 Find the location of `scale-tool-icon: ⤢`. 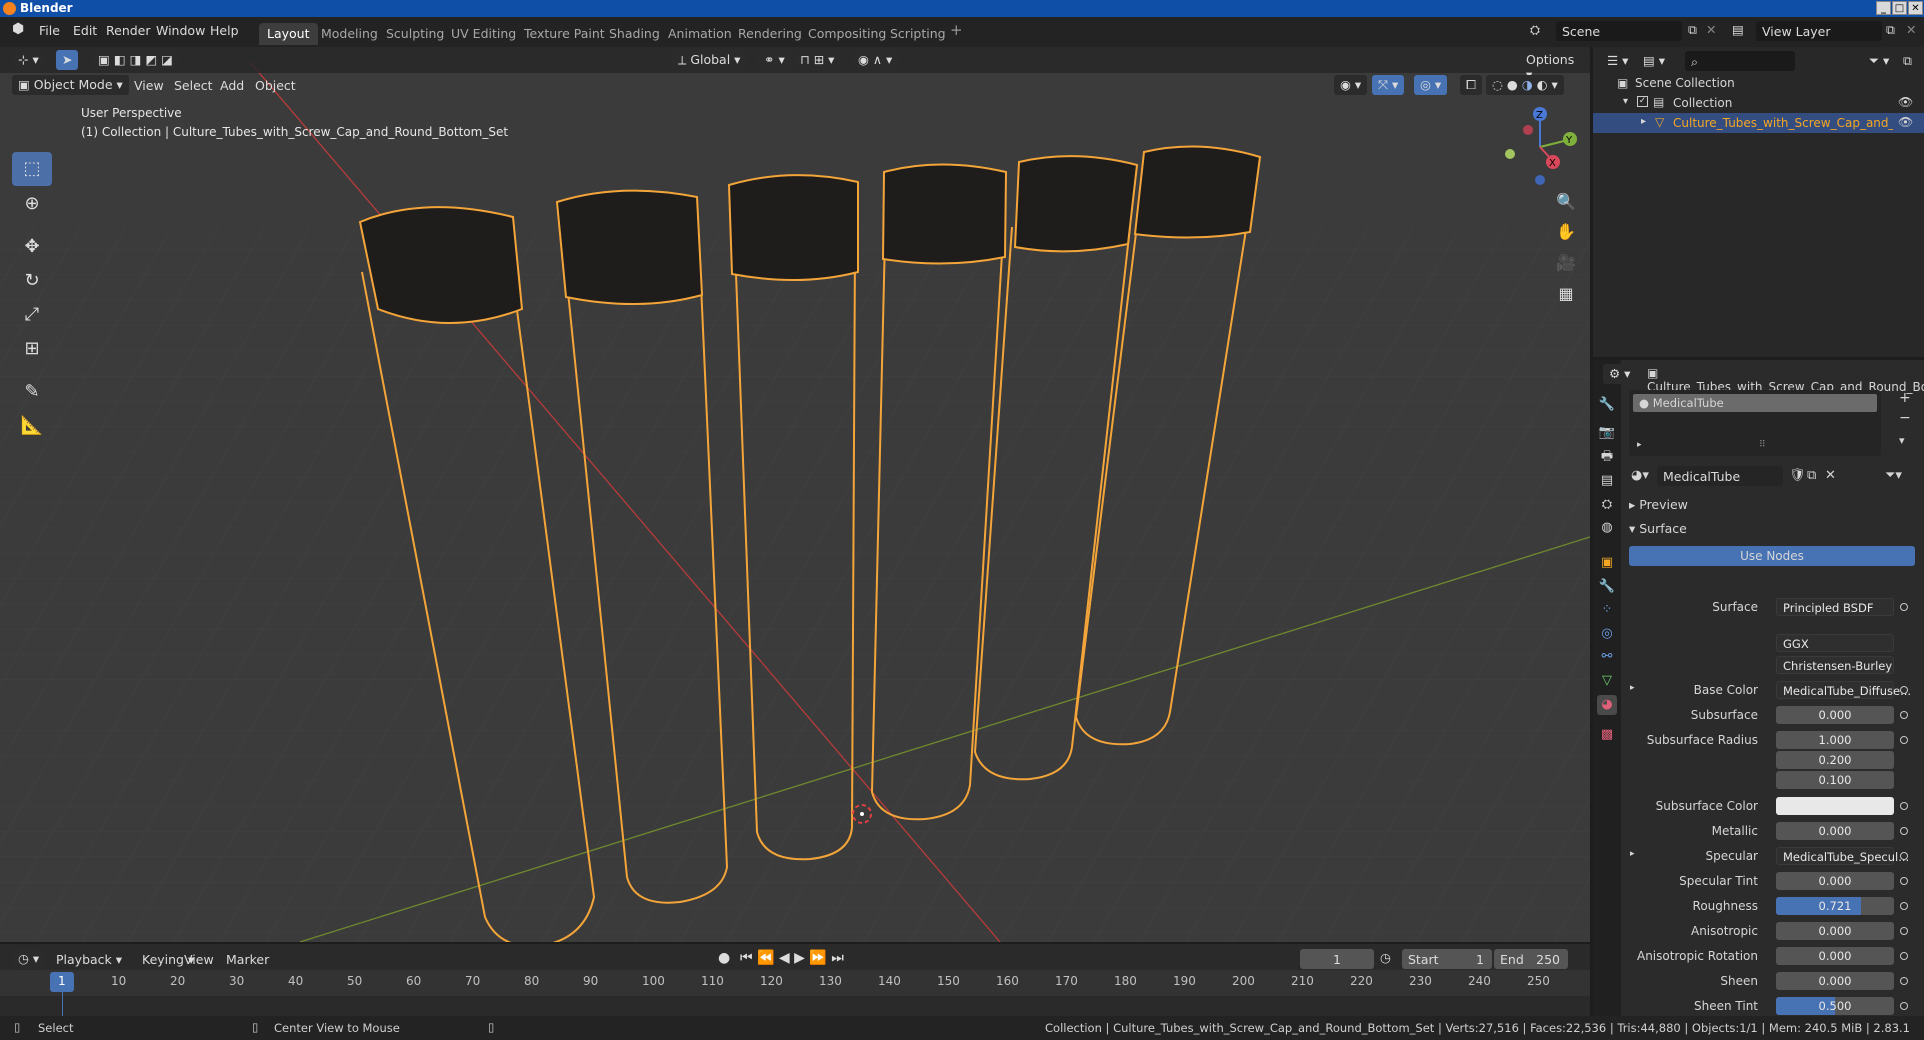

scale-tool-icon: ⤢ is located at coordinates (32, 315).